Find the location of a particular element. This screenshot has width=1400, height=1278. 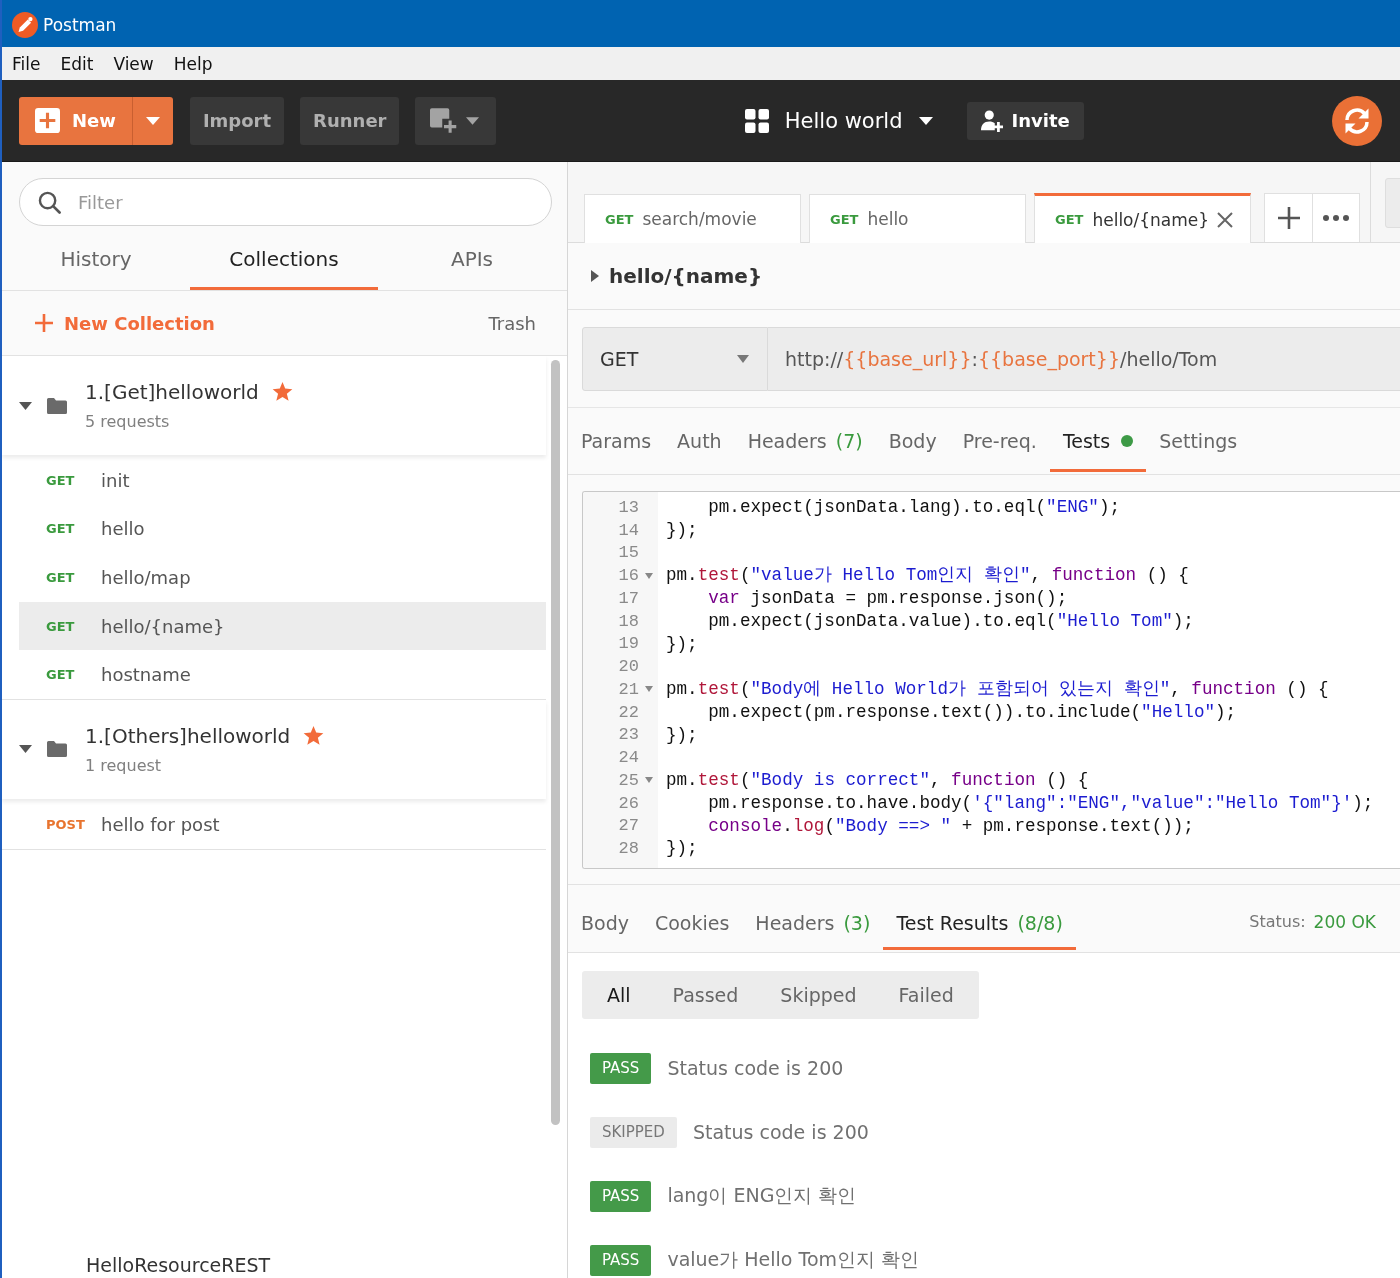

request-section-tab: Headers (7) is located at coordinates (805, 440).